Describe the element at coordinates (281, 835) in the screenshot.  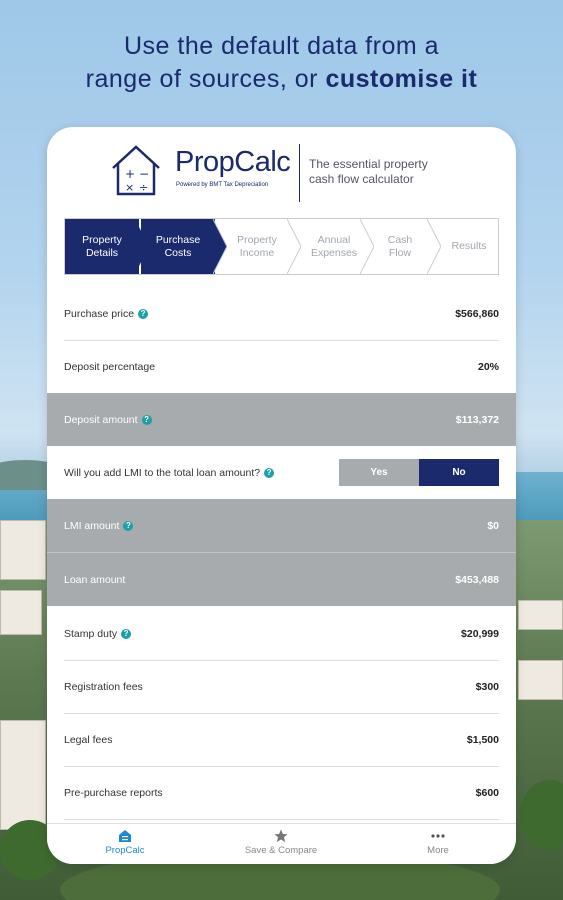
I see `star-icon` at that location.